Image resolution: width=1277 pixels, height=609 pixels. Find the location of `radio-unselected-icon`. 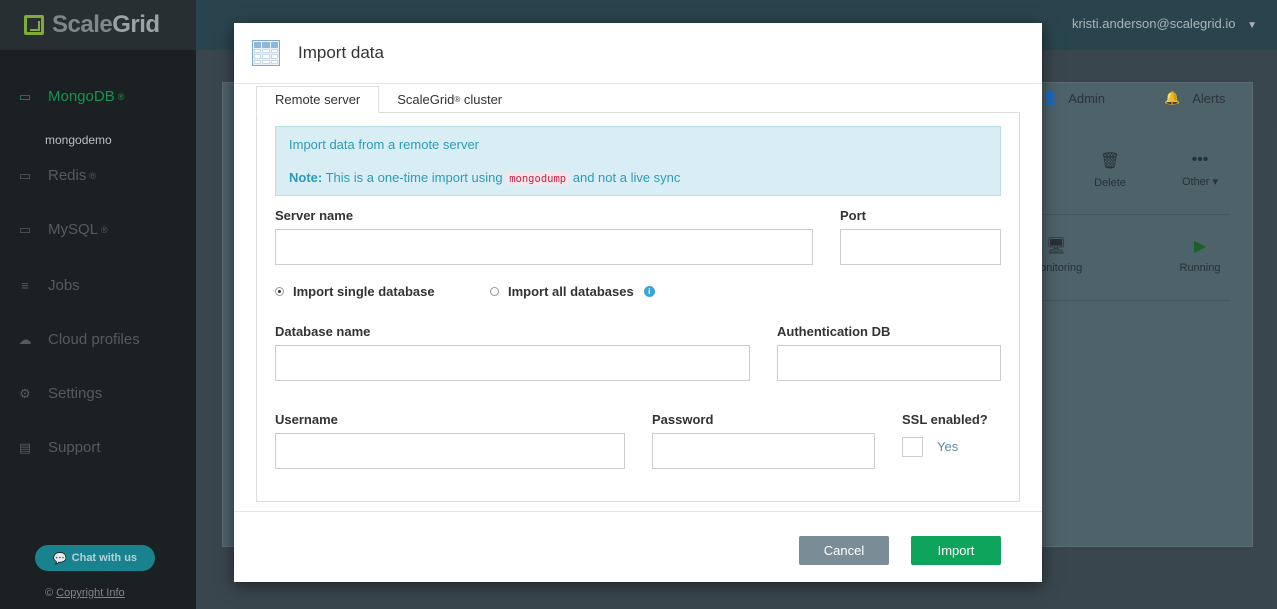

radio-unselected-icon is located at coordinates (494, 291).